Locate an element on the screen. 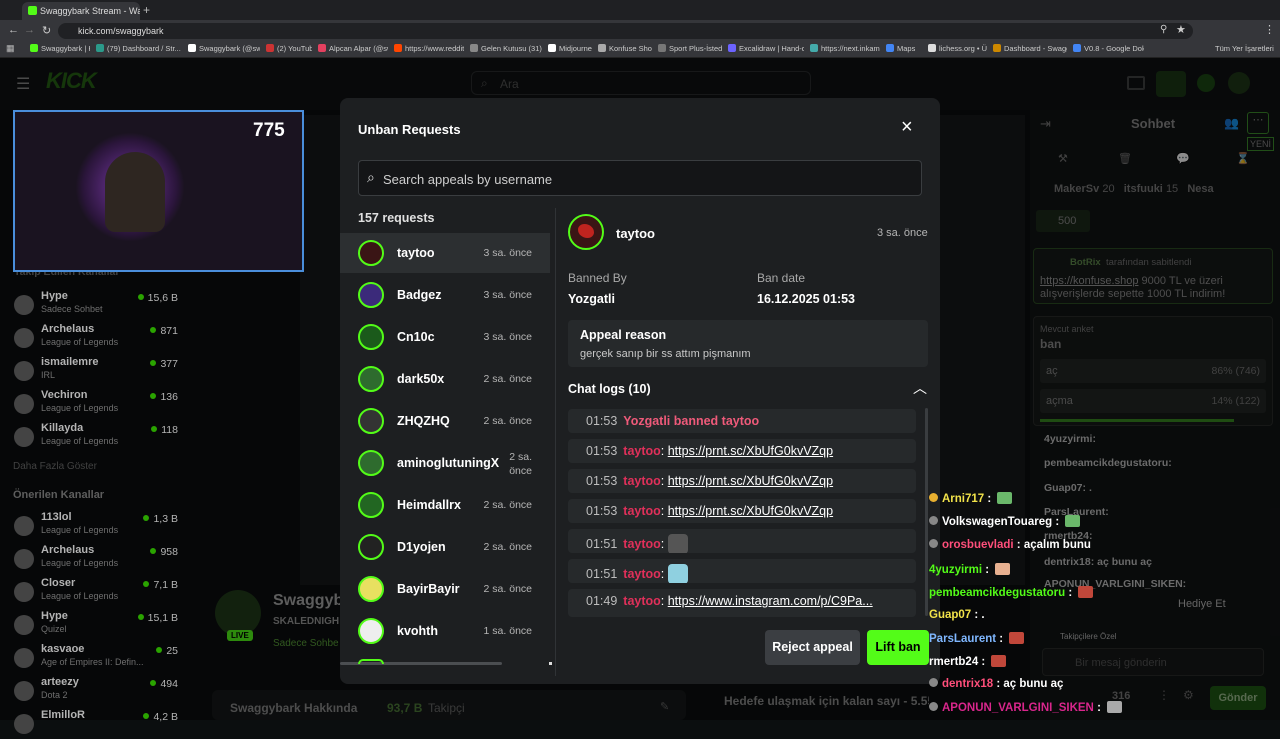 This screenshot has height=739, width=1280. bookmark-item: Konfuse Shop is located at coordinates (625, 48).